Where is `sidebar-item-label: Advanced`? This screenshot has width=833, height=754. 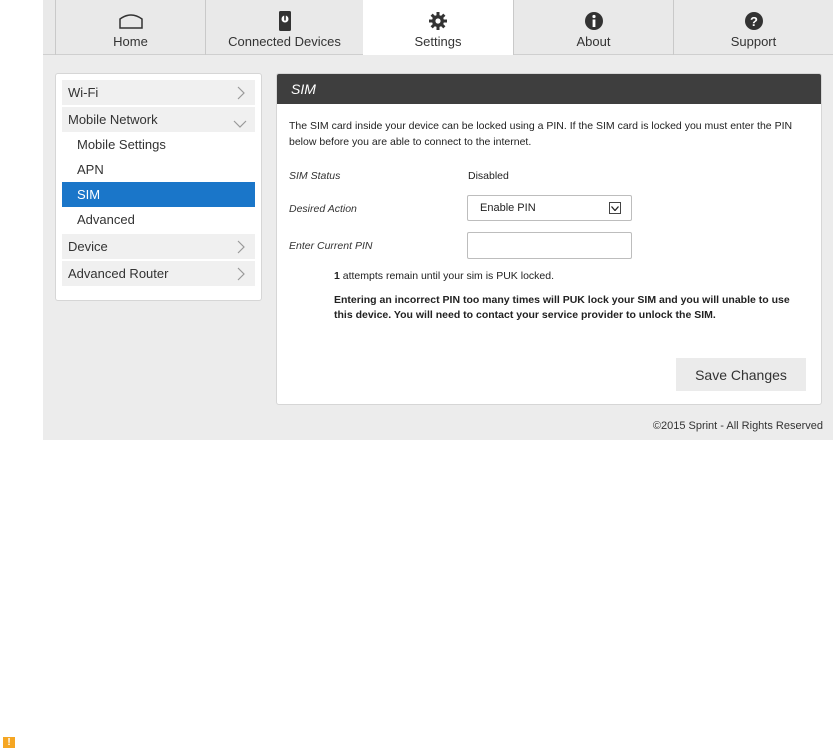 sidebar-item-label: Advanced is located at coordinates (106, 219).